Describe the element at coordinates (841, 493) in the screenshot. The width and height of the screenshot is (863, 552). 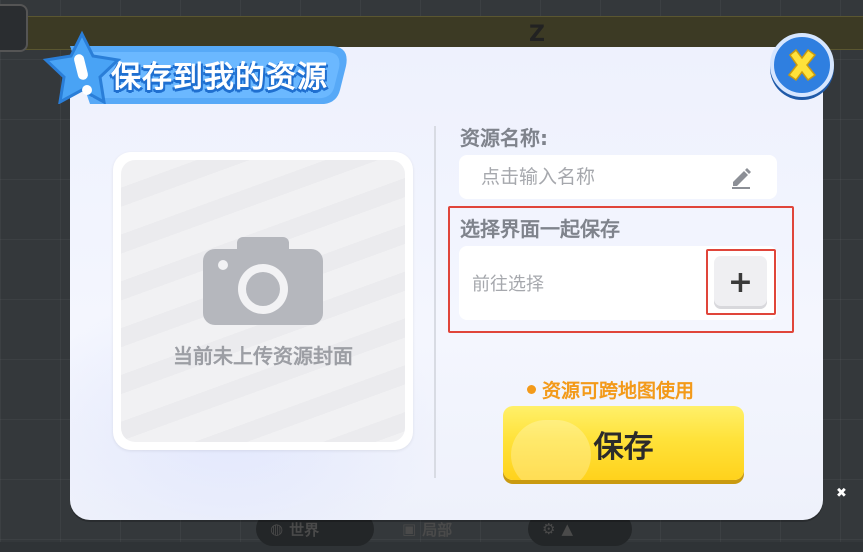
I see `cursor-icon: ✖` at that location.